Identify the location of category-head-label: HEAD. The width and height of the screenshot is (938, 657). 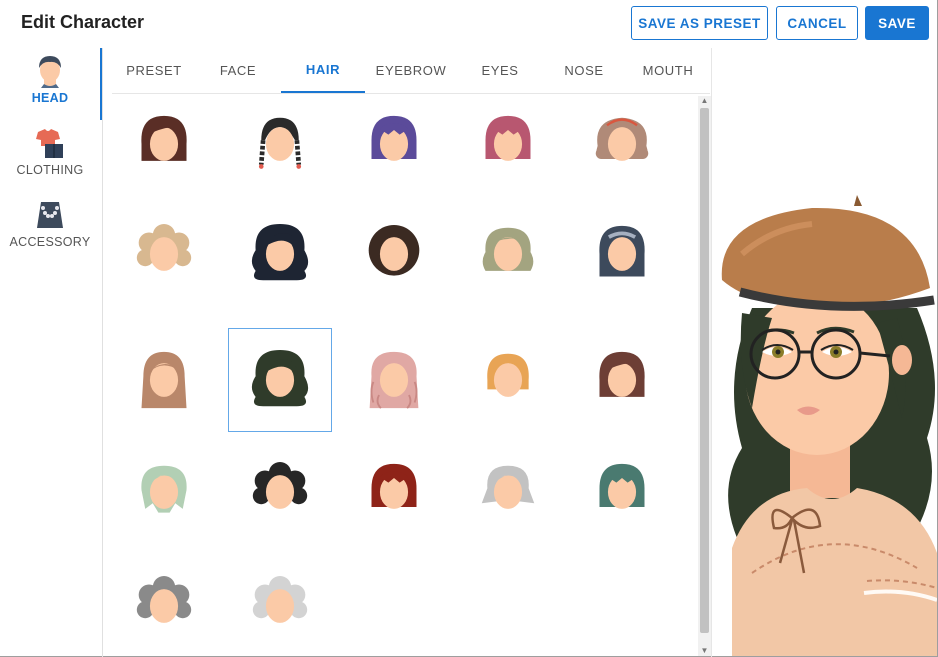
(50, 98).